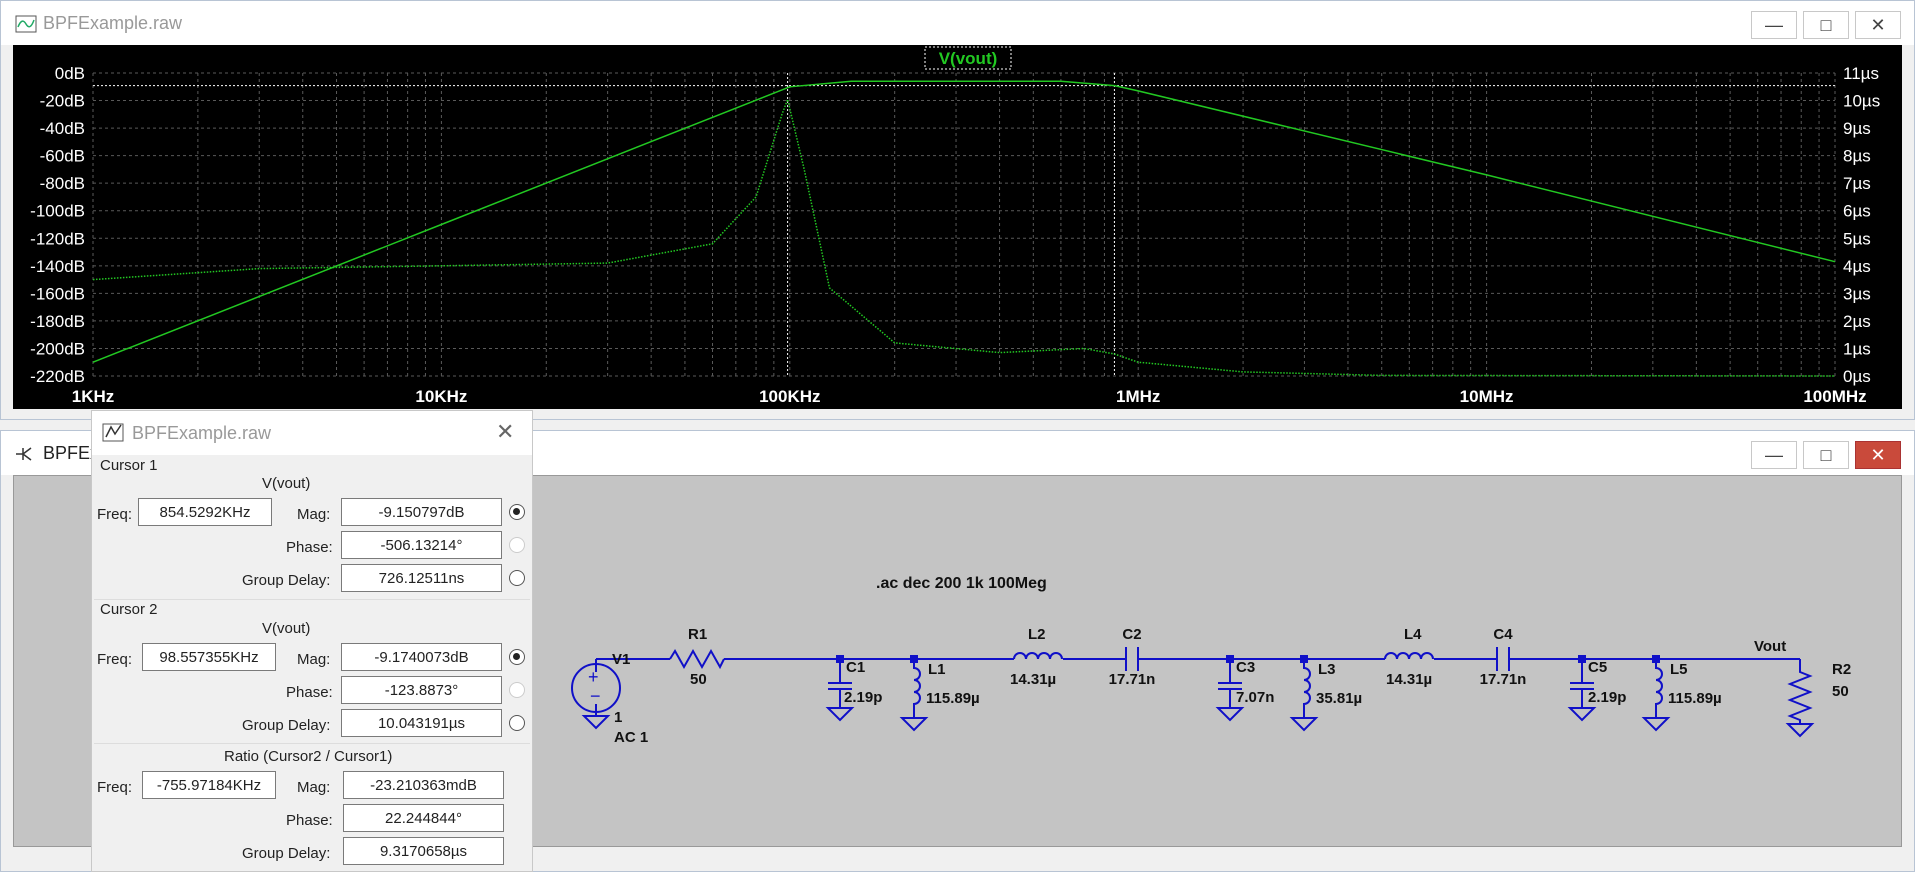  Describe the element at coordinates (421, 690) in the screenshot. I see `cursor2-phase-field: -123.8873°` at that location.